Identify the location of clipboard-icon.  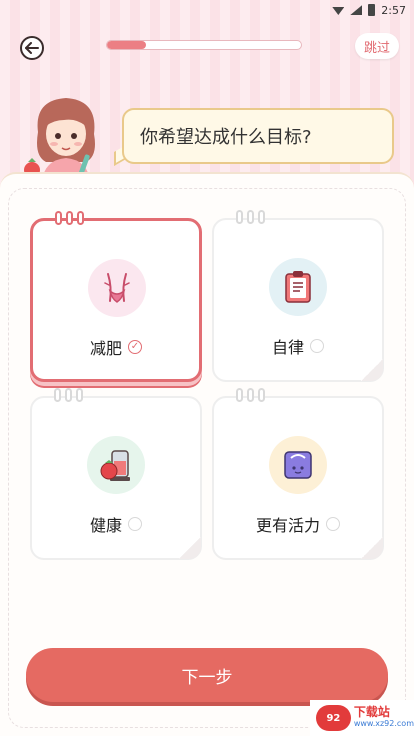
(298, 287).